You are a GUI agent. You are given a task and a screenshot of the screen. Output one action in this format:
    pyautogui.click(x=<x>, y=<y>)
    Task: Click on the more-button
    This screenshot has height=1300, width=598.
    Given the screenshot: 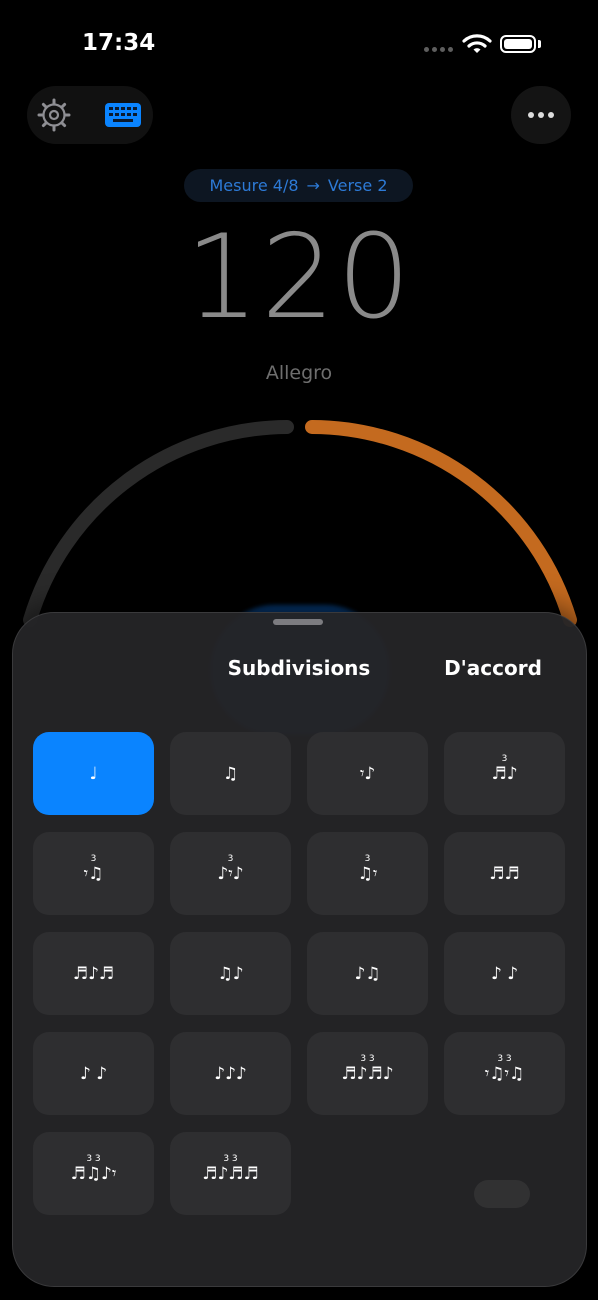 What is the action you would take?
    pyautogui.click(x=541, y=115)
    